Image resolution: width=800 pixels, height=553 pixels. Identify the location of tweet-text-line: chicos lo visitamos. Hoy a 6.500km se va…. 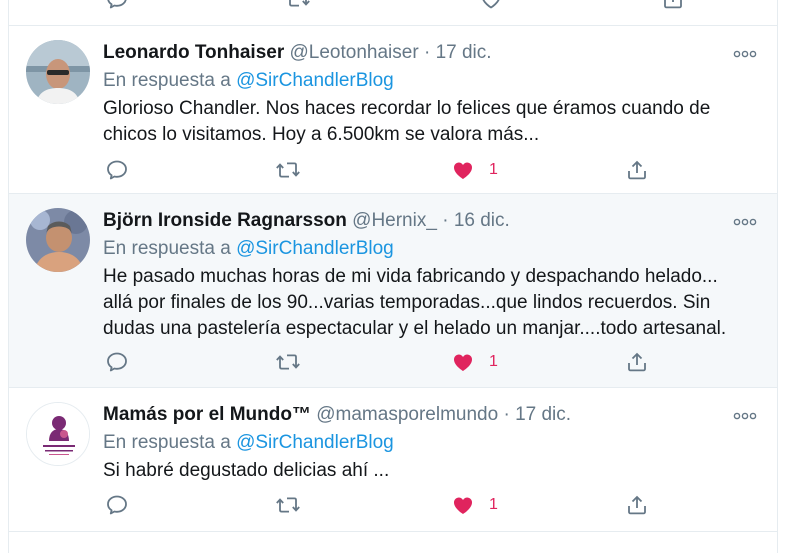
(321, 134).